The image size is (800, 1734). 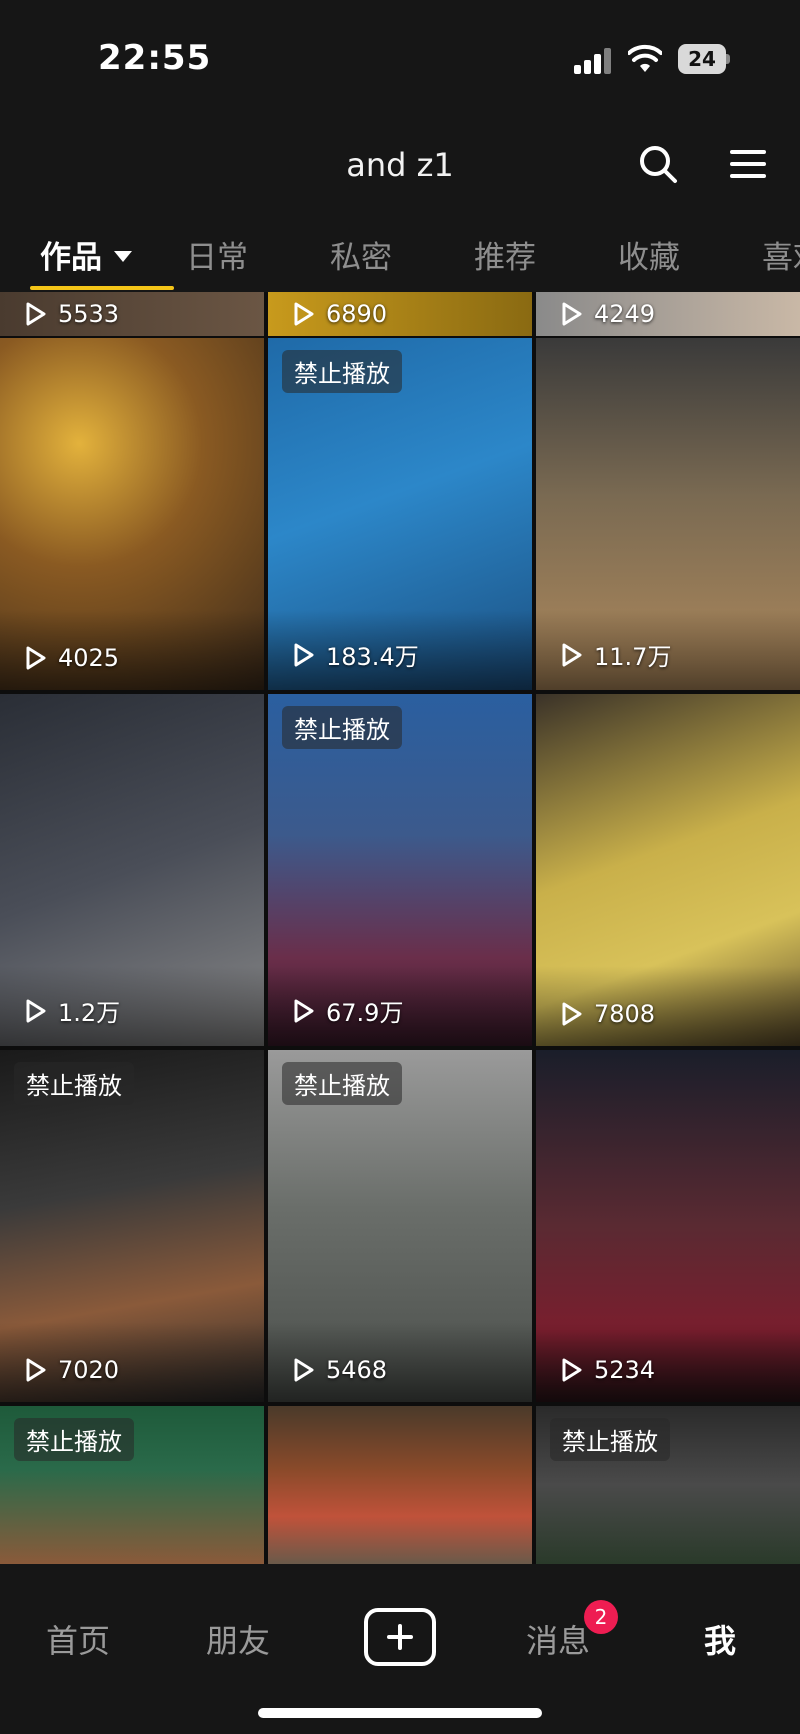 I want to click on battery-icon: 24, so click(x=704, y=59).